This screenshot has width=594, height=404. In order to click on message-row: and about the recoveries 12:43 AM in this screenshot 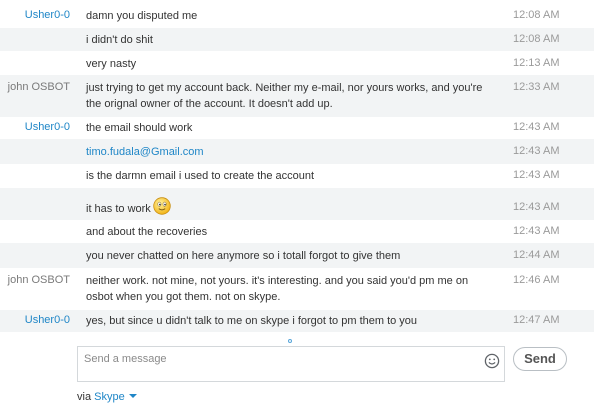, I will do `click(297, 231)`.